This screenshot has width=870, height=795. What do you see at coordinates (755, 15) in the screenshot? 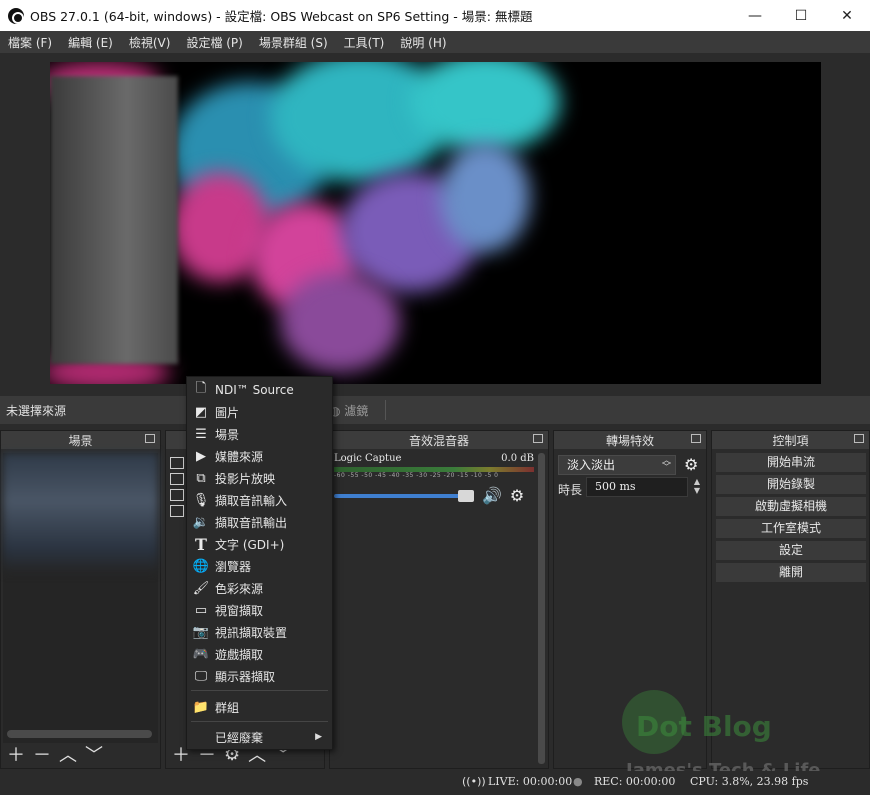
I see `minimize-button: —` at bounding box center [755, 15].